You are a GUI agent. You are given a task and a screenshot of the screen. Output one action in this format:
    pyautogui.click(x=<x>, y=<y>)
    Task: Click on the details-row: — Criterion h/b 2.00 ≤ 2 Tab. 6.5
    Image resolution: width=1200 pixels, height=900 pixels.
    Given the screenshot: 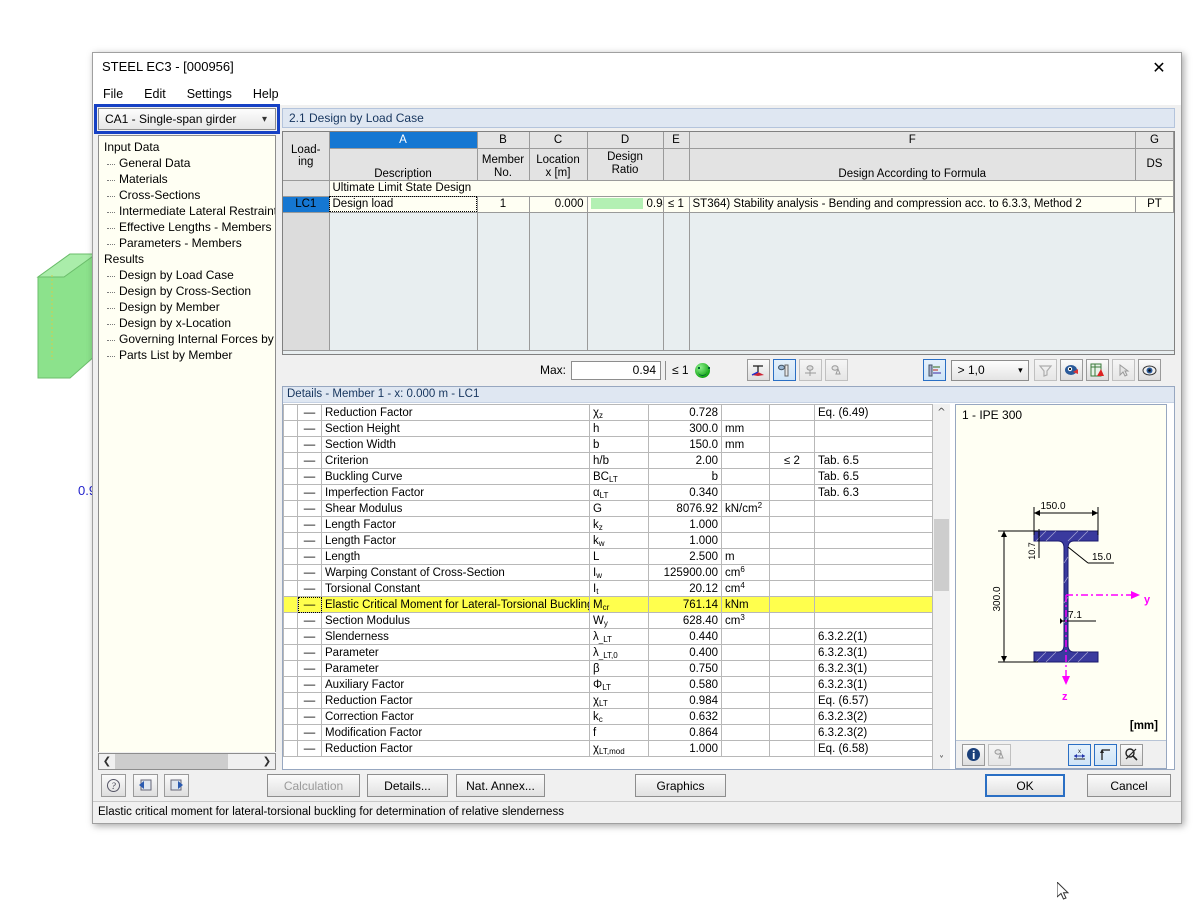 What is the action you would take?
    pyautogui.click(x=607, y=460)
    